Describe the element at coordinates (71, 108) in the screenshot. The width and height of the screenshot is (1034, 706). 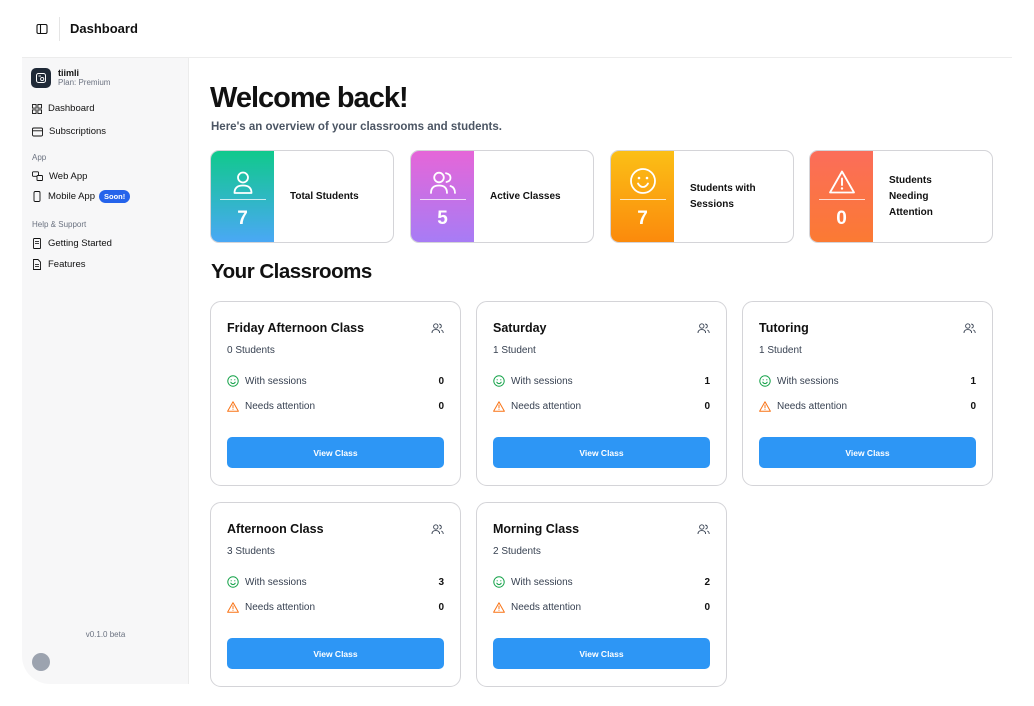
I see `sidebar-item-label: Dashboard` at that location.